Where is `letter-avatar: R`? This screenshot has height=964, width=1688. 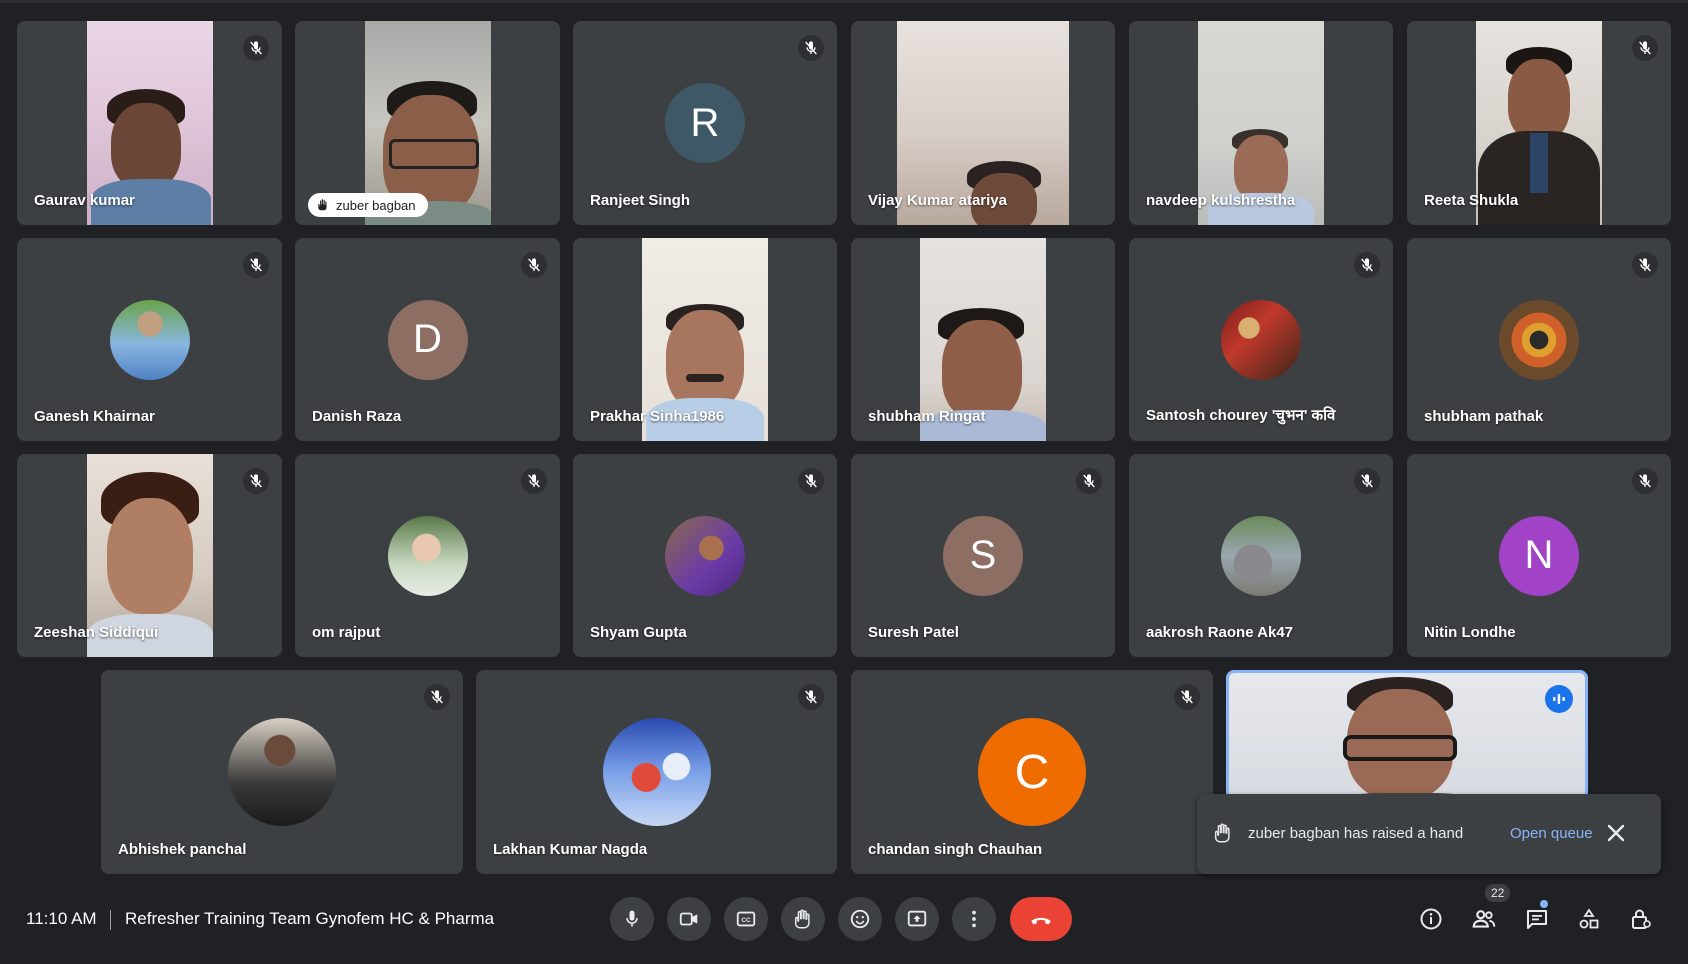
letter-avatar: R is located at coordinates (705, 123).